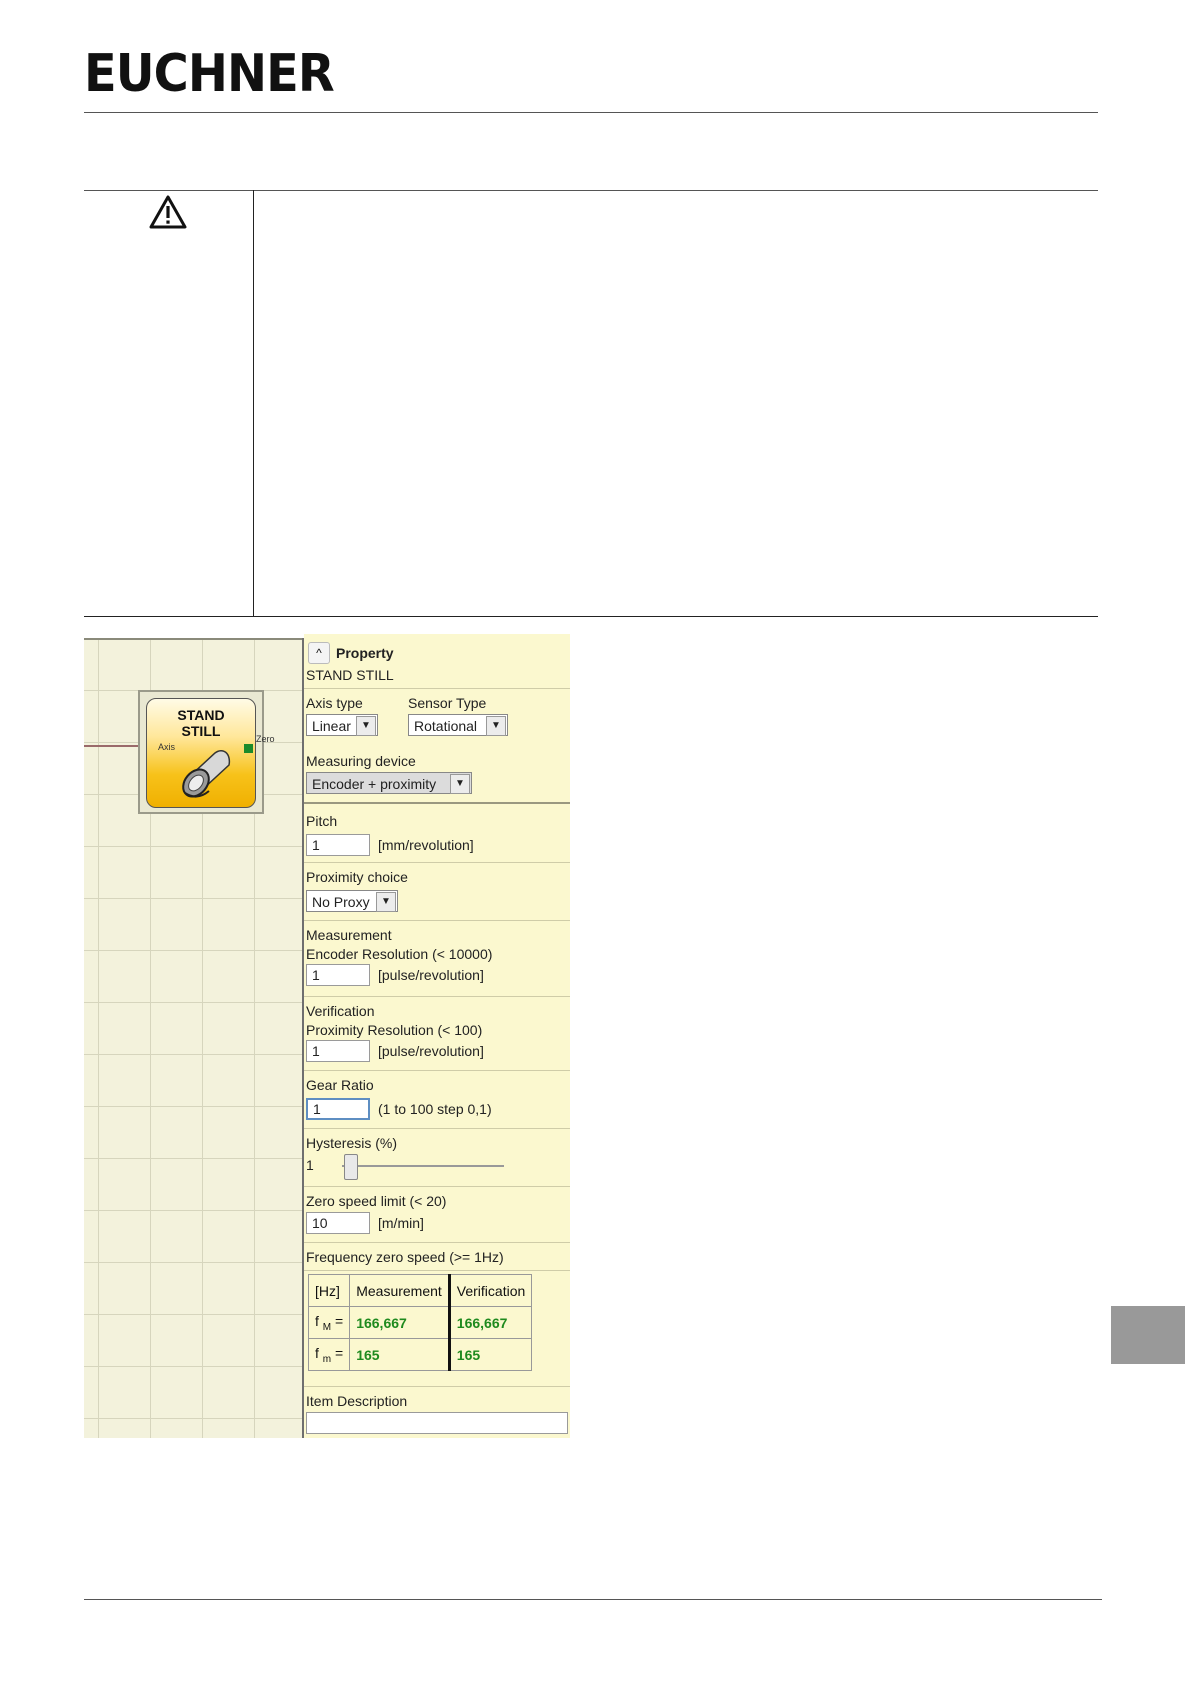 The image size is (1191, 1684). Describe the element at coordinates (374, 784) in the screenshot. I see `measuring-device-value: Encoder + proximity` at that location.